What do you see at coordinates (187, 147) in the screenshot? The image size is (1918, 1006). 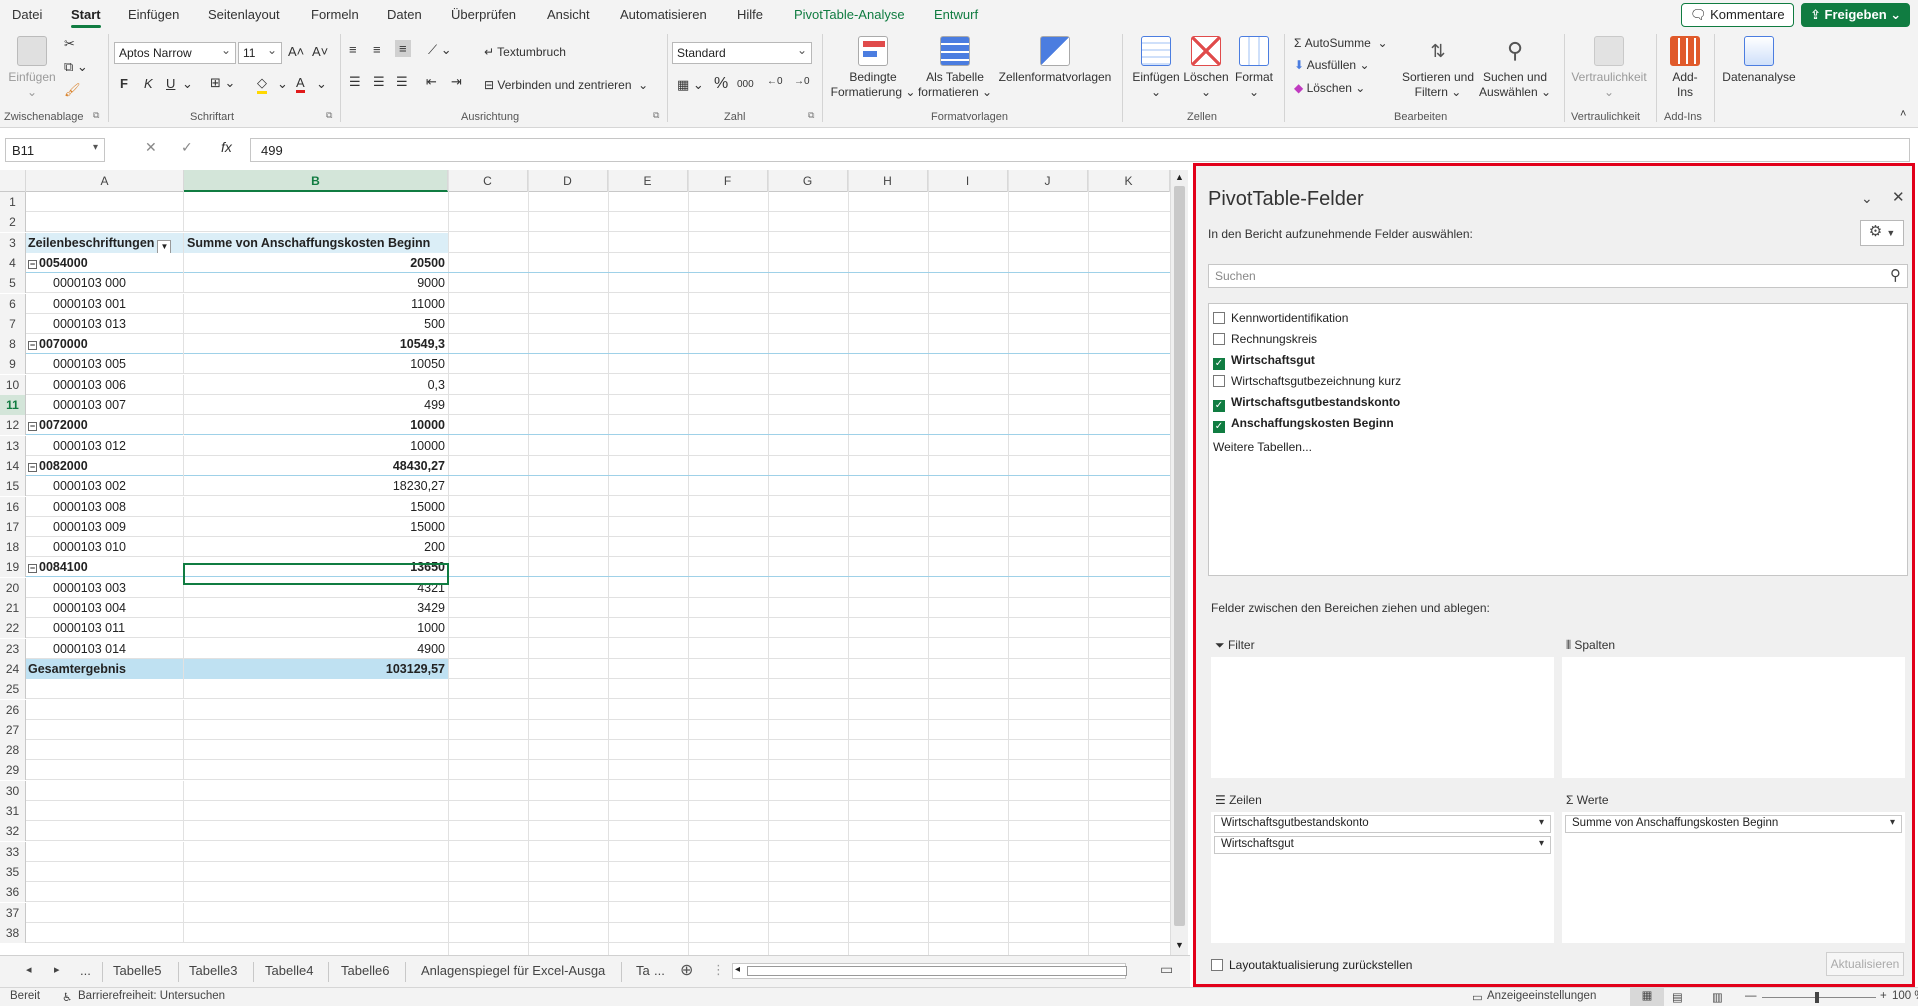 I see `confirm-icon: ✓` at bounding box center [187, 147].